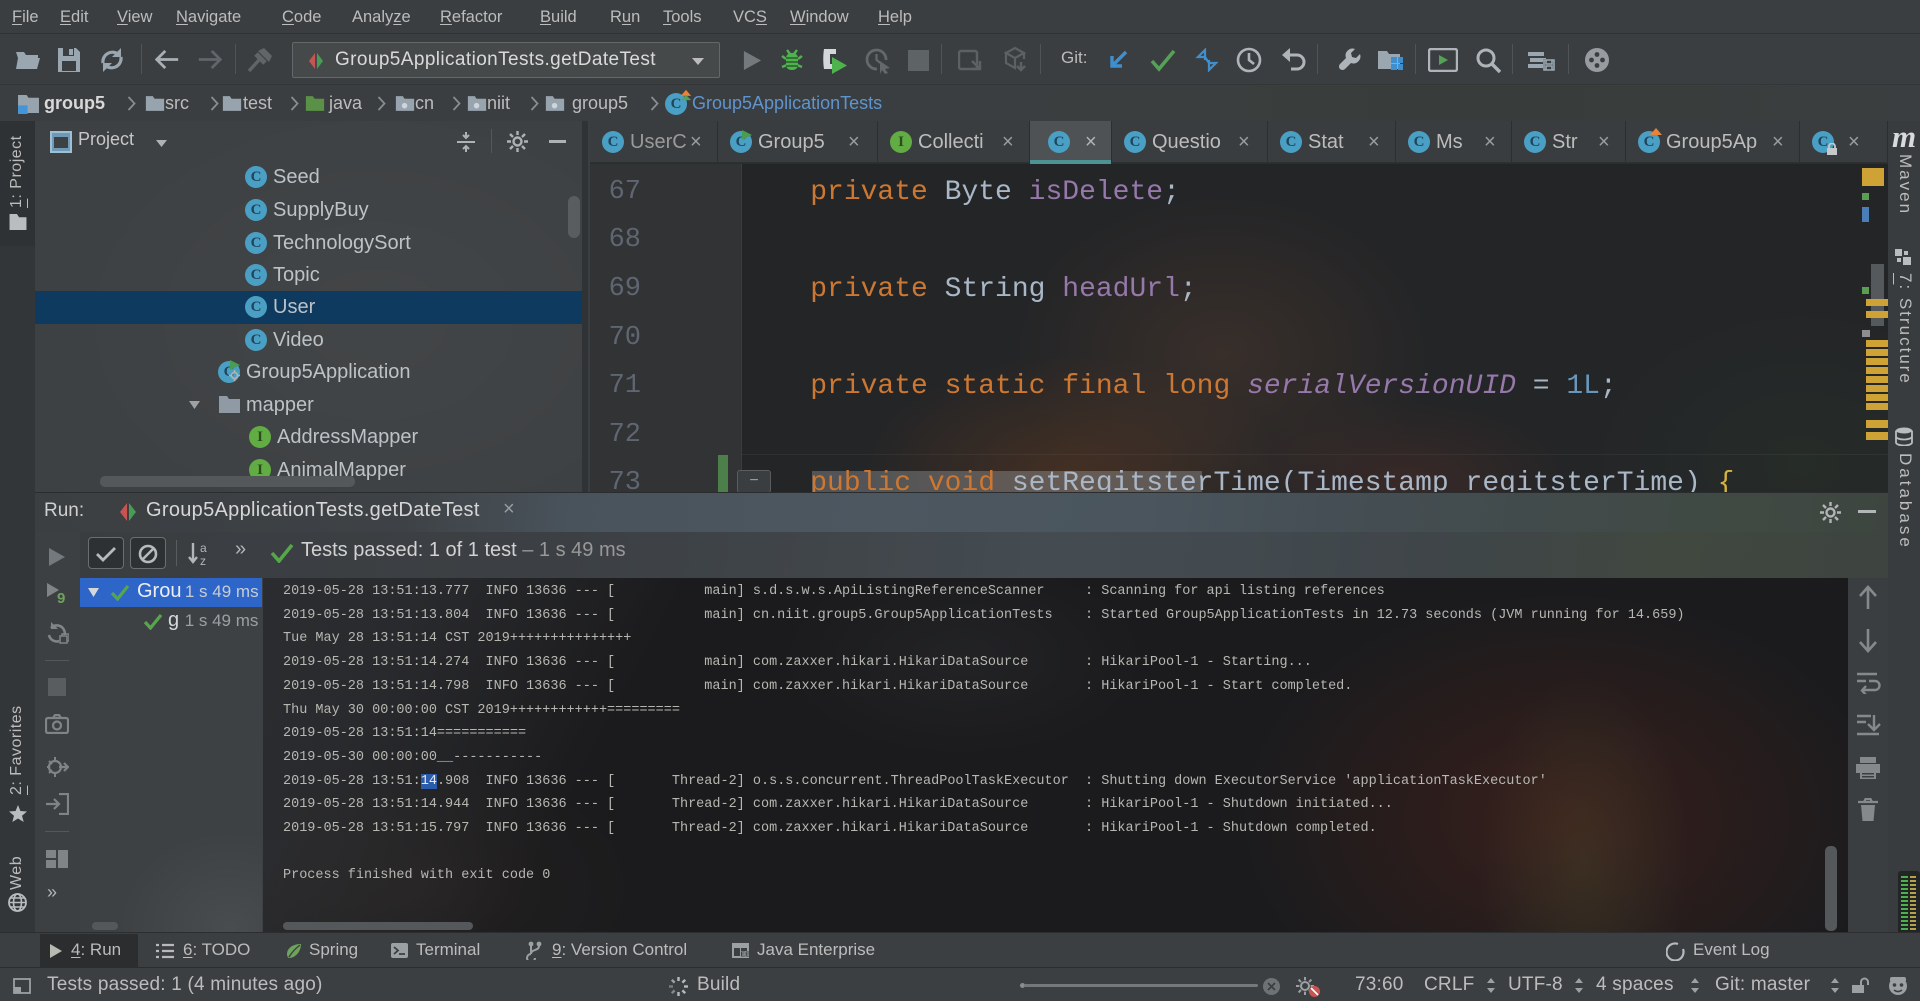 Image resolution: width=1920 pixels, height=1001 pixels. What do you see at coordinates (746, 955) in the screenshot?
I see `svg-text: EE` at bounding box center [746, 955].